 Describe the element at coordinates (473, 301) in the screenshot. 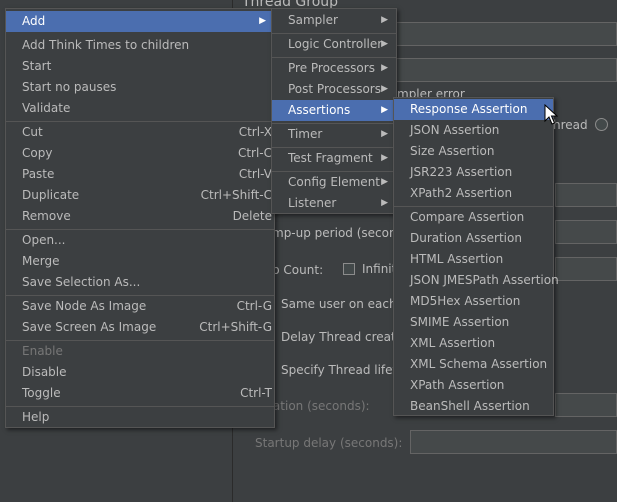

I see `submenu-item-md5hex-assertion: MD5Hex Assertion` at that location.